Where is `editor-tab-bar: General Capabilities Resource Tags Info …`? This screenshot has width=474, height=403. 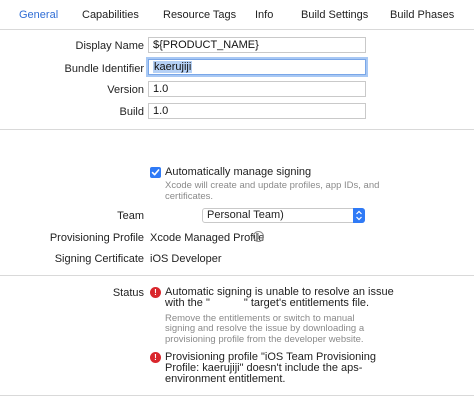
editor-tab-bar: General Capabilities Resource Tags Info … is located at coordinates (237, 15).